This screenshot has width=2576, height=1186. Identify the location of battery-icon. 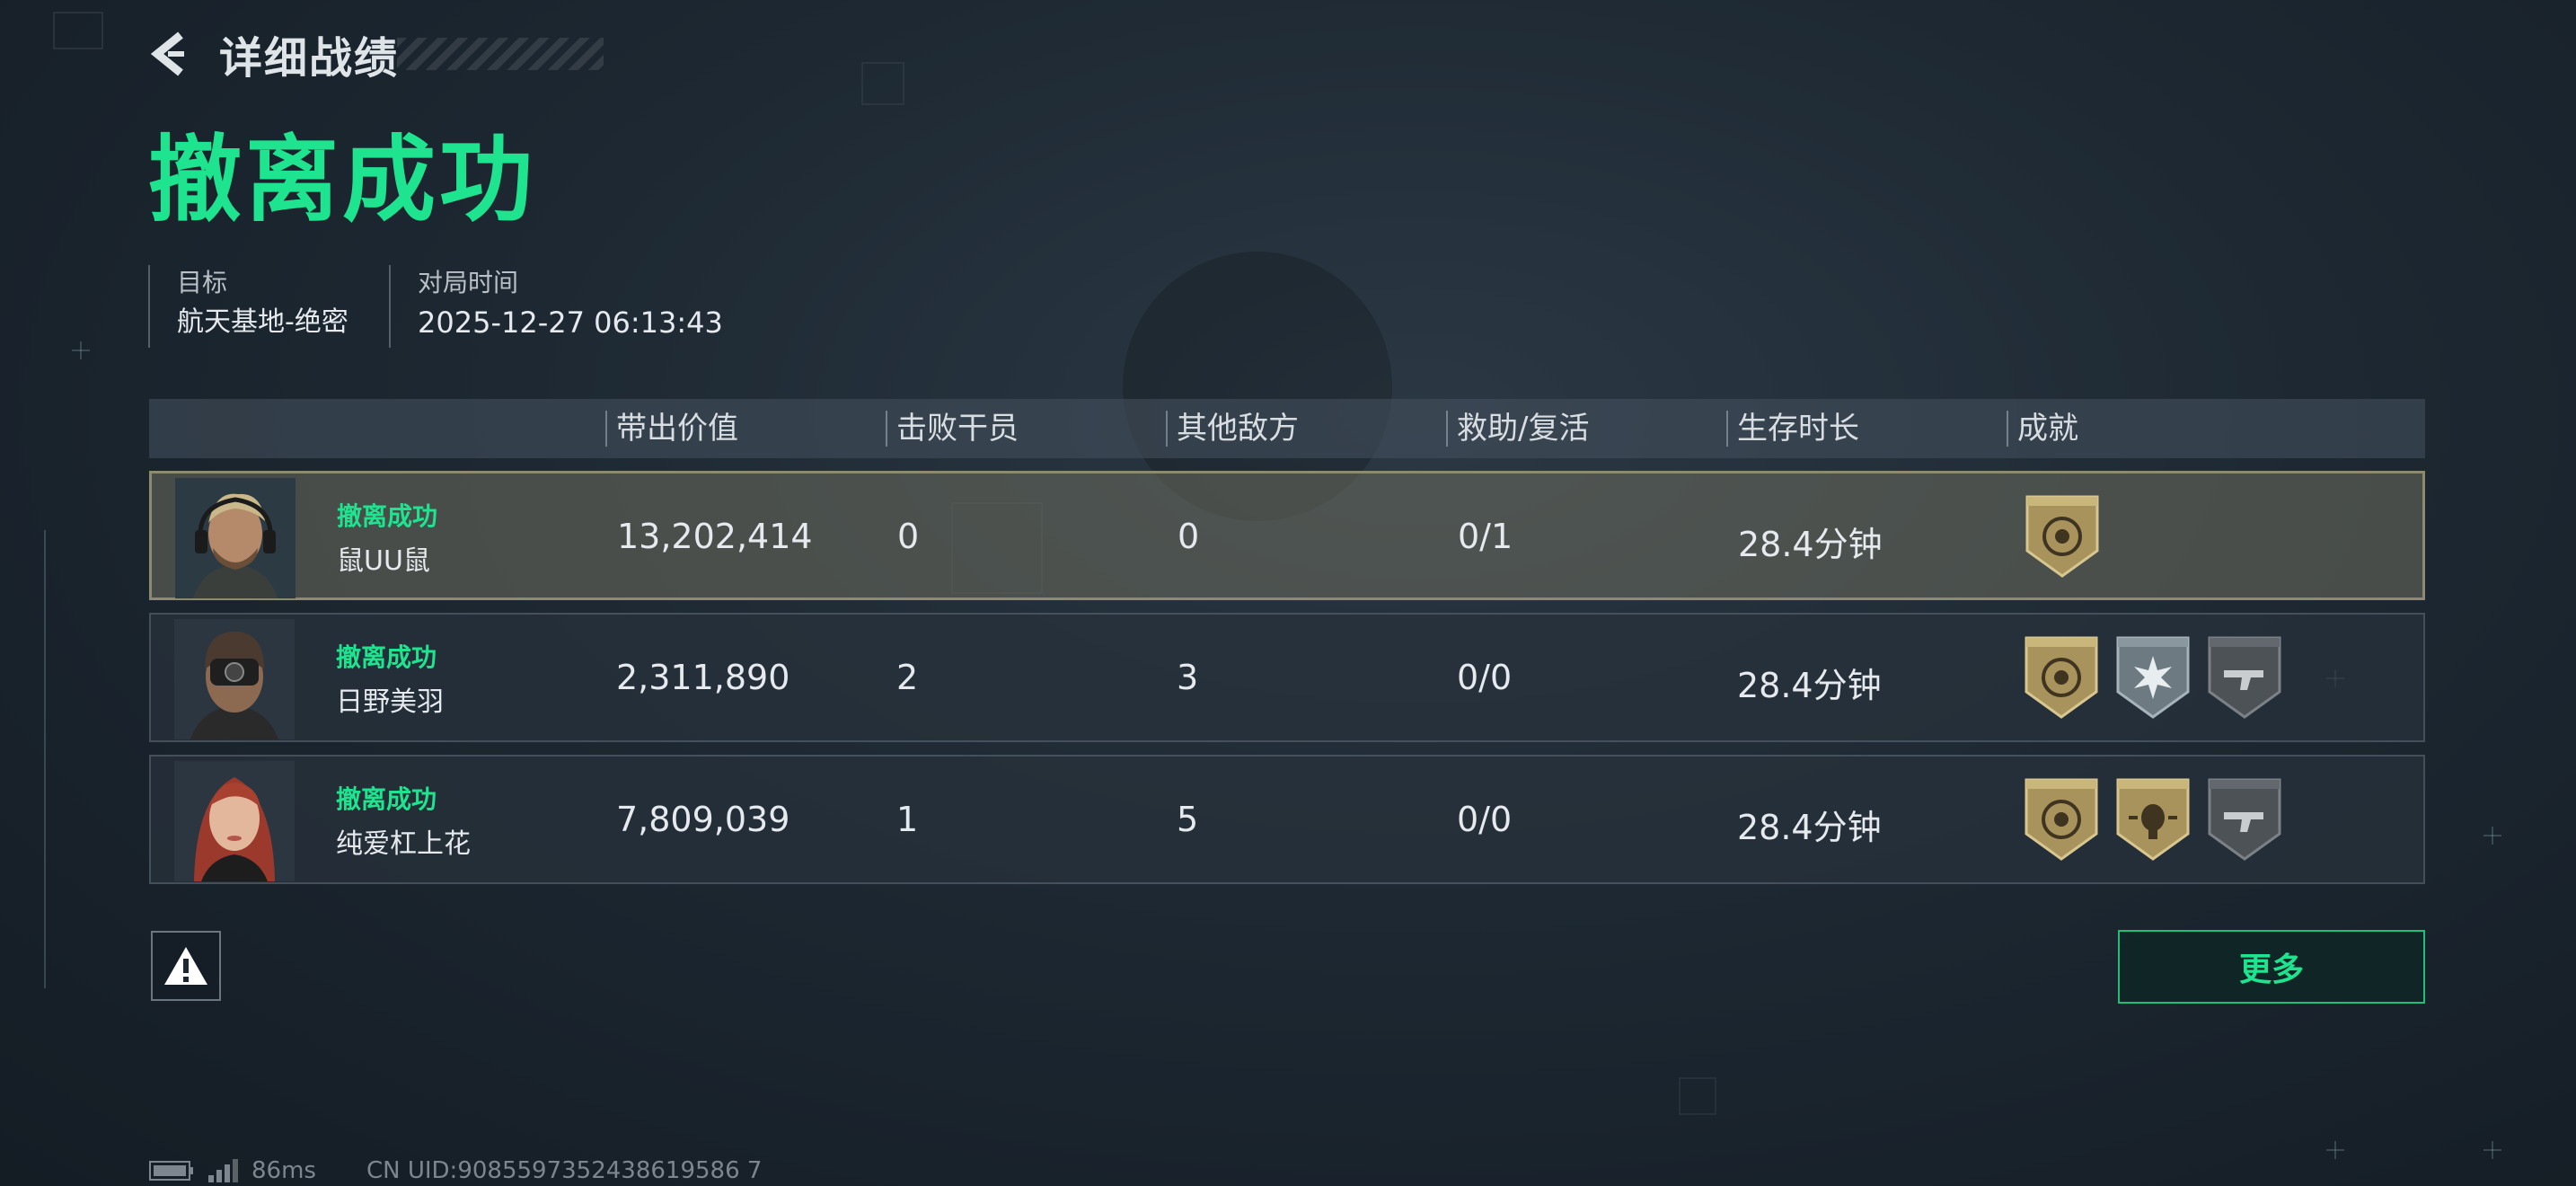
(171, 1171).